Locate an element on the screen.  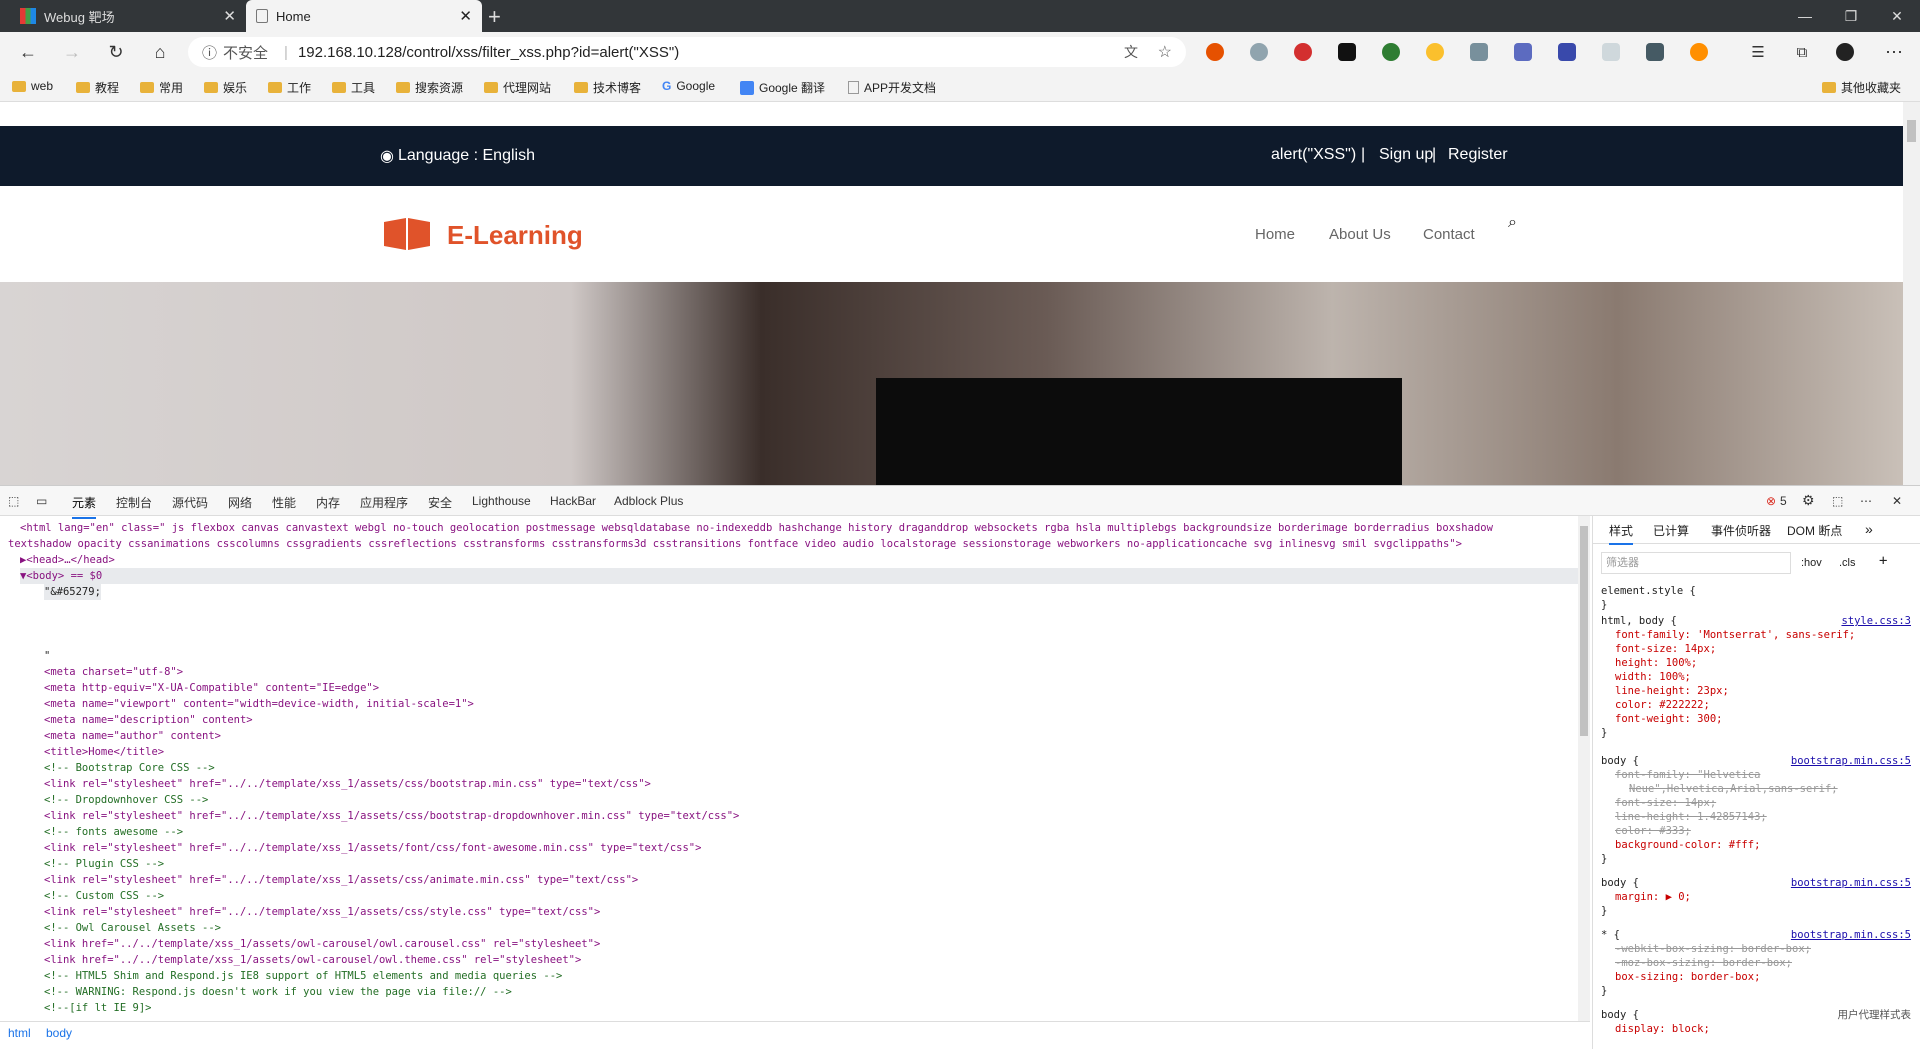
adblock-icon is located at coordinates (1303, 52).